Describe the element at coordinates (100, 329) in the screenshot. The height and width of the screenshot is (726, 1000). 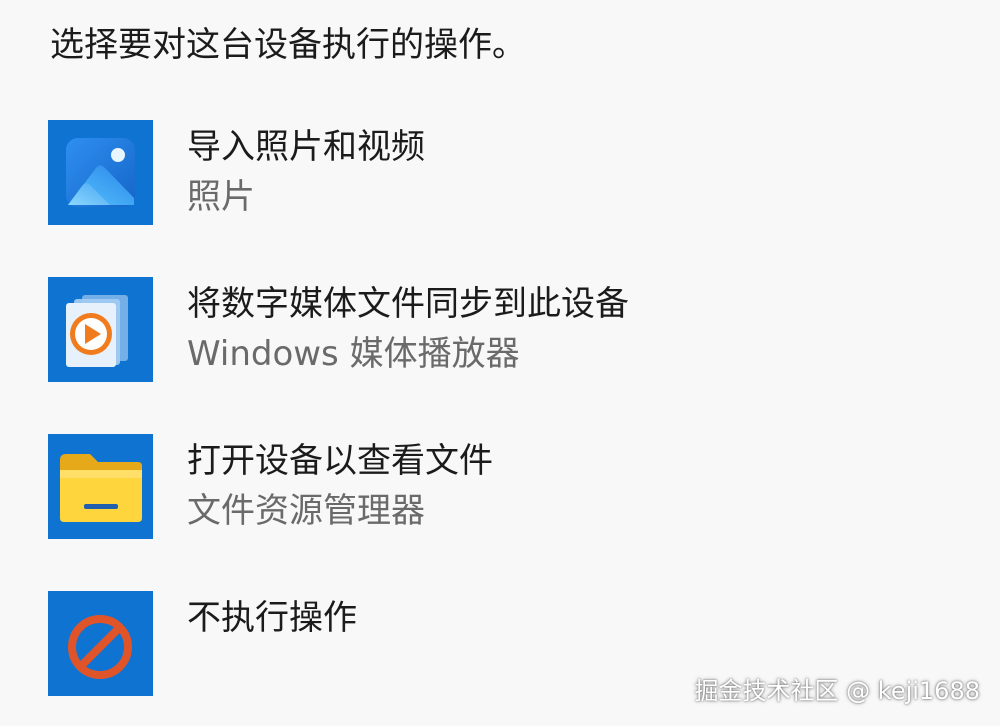
I see `windows-media-player-icon` at that location.